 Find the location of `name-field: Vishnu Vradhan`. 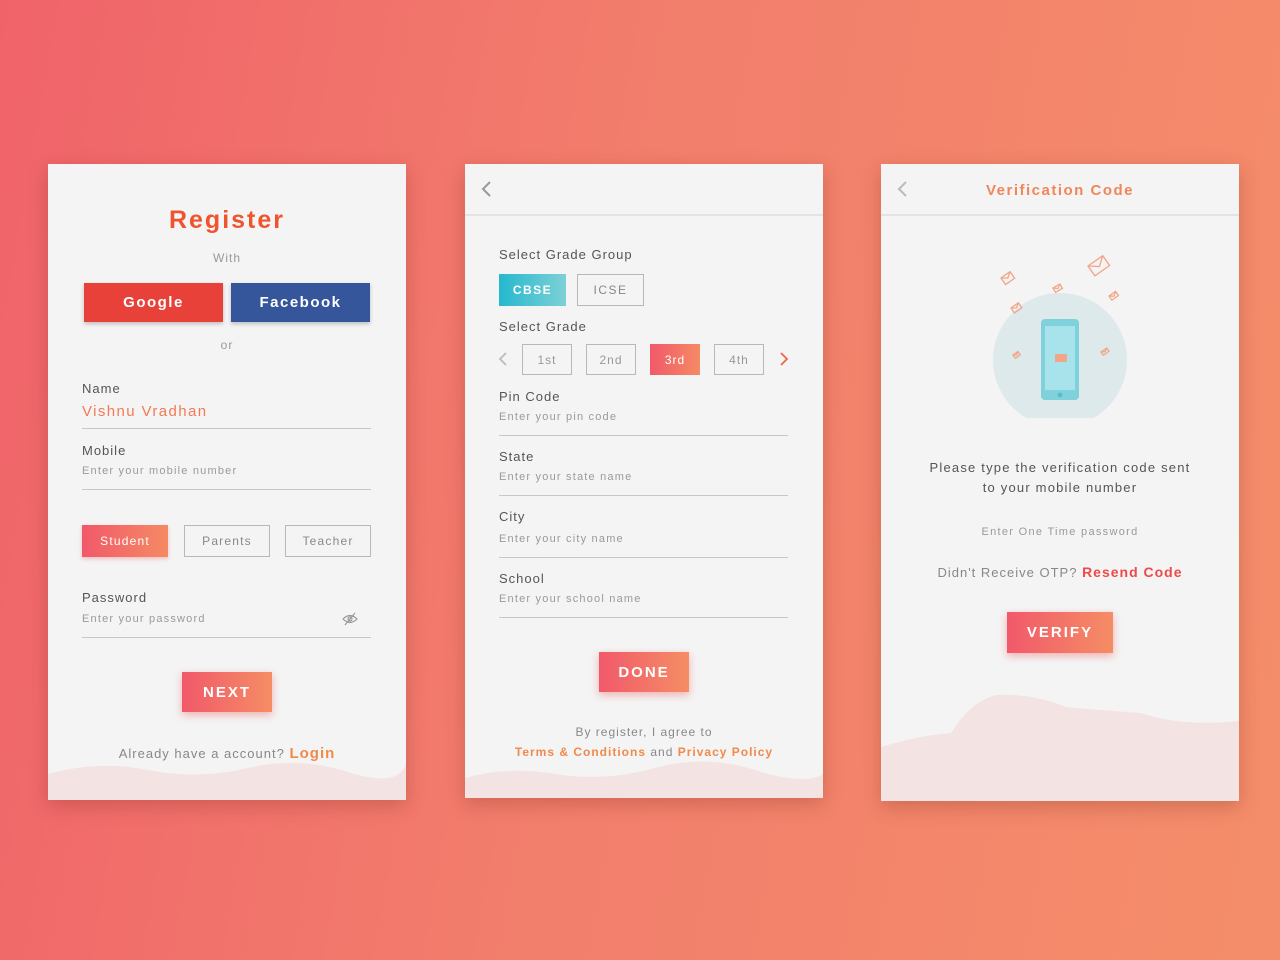

name-field: Vishnu Vradhan is located at coordinates (145, 411).